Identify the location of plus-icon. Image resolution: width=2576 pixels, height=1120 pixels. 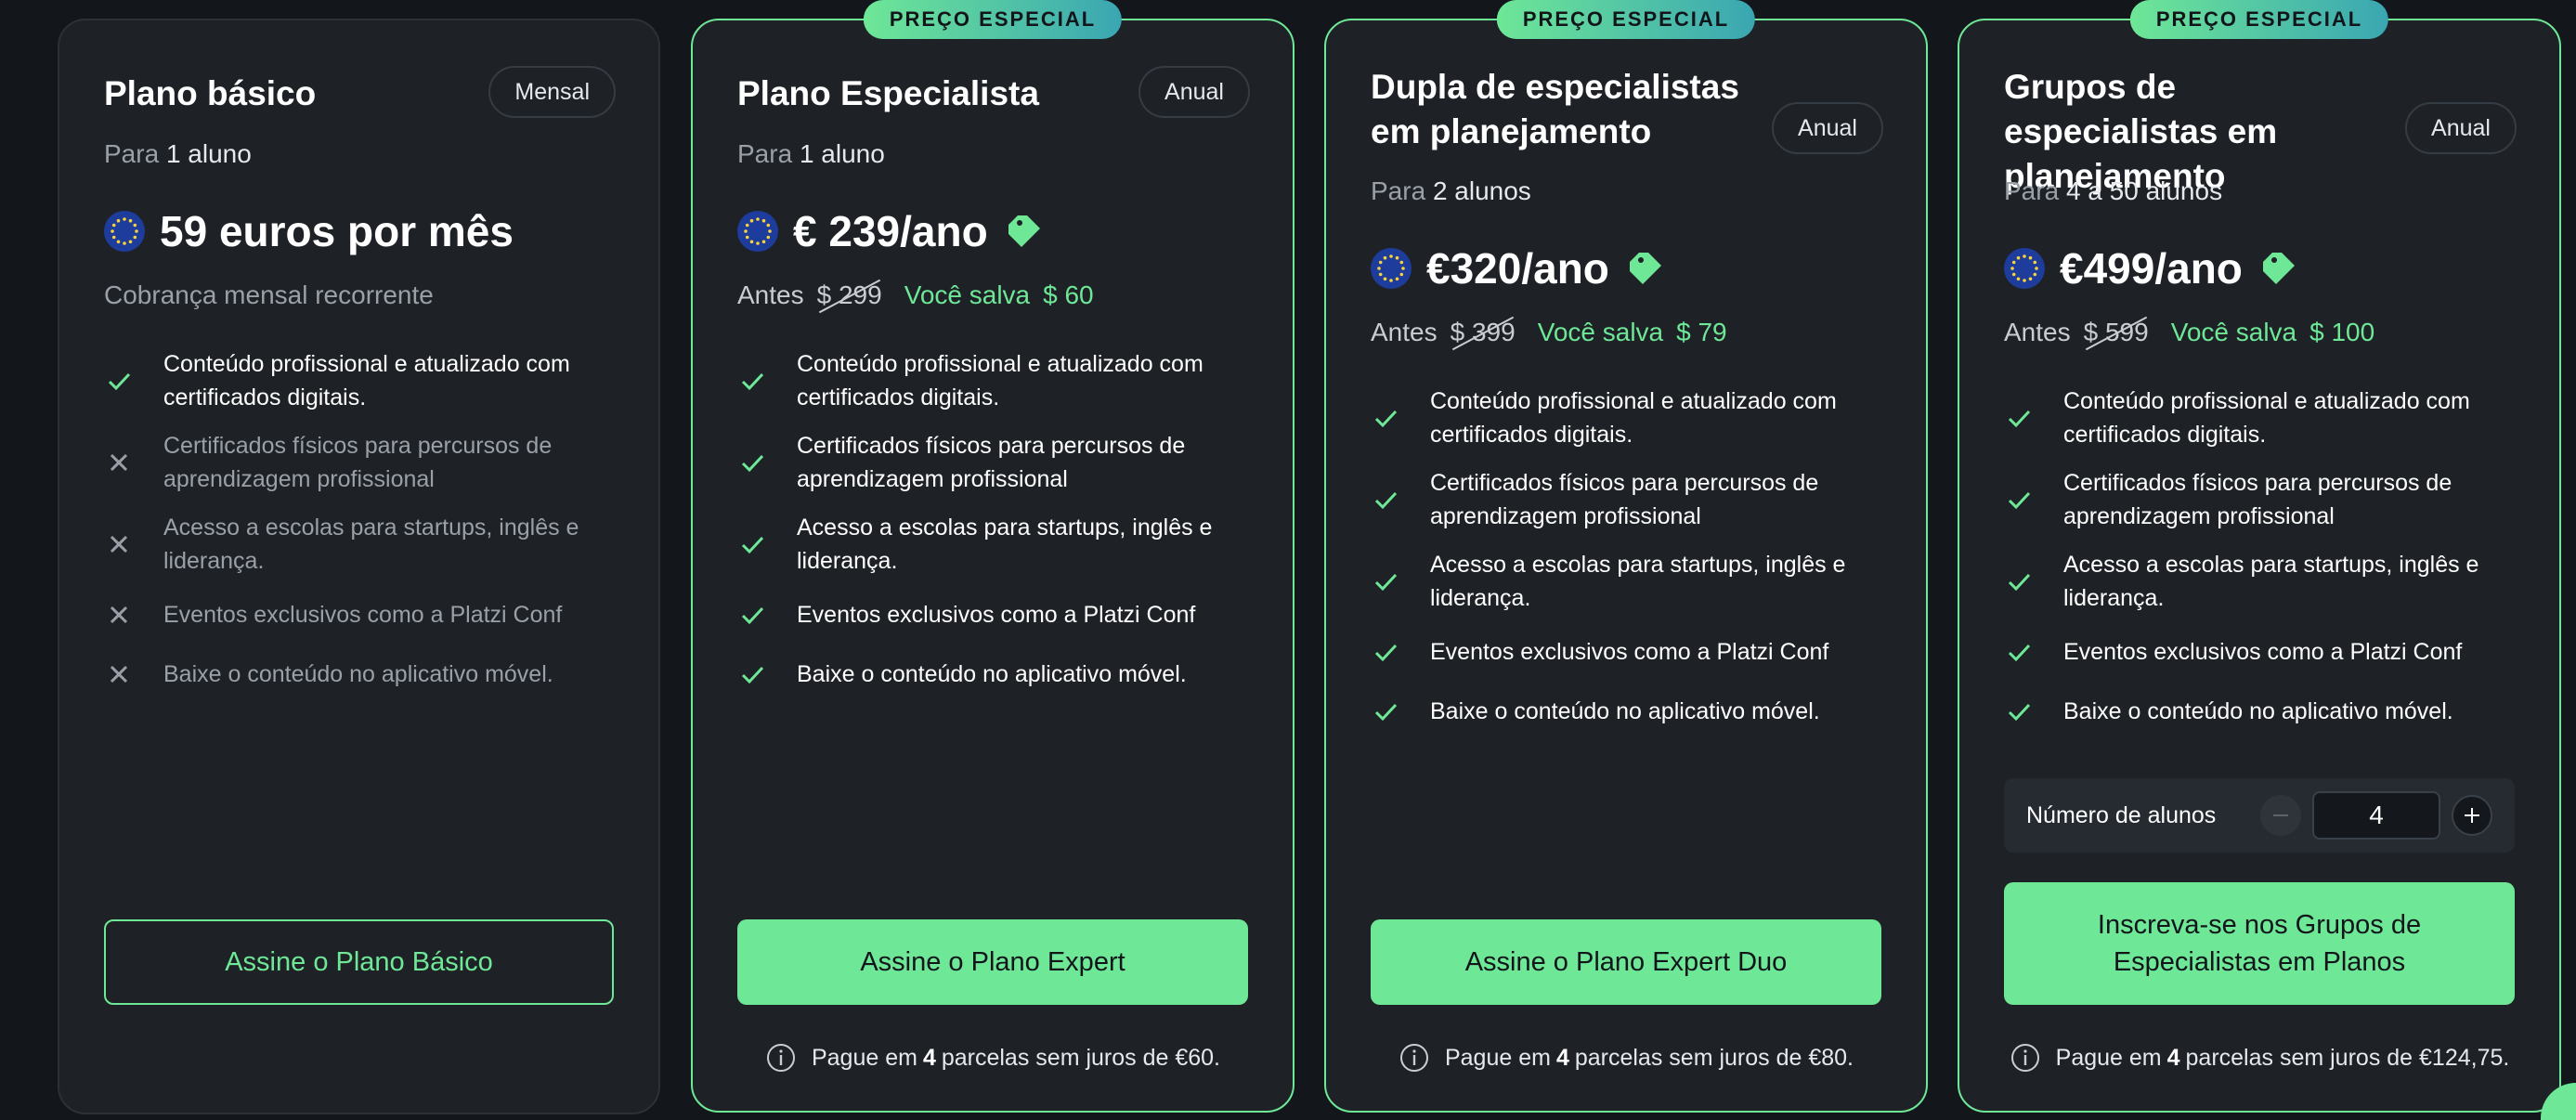
(2472, 815).